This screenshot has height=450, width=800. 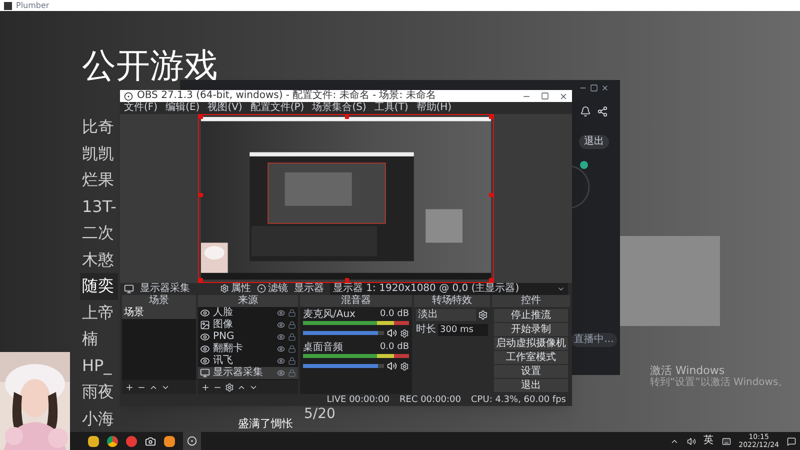 What do you see at coordinates (225, 108) in the screenshot?
I see `menu-item: 视图(V)` at bounding box center [225, 108].